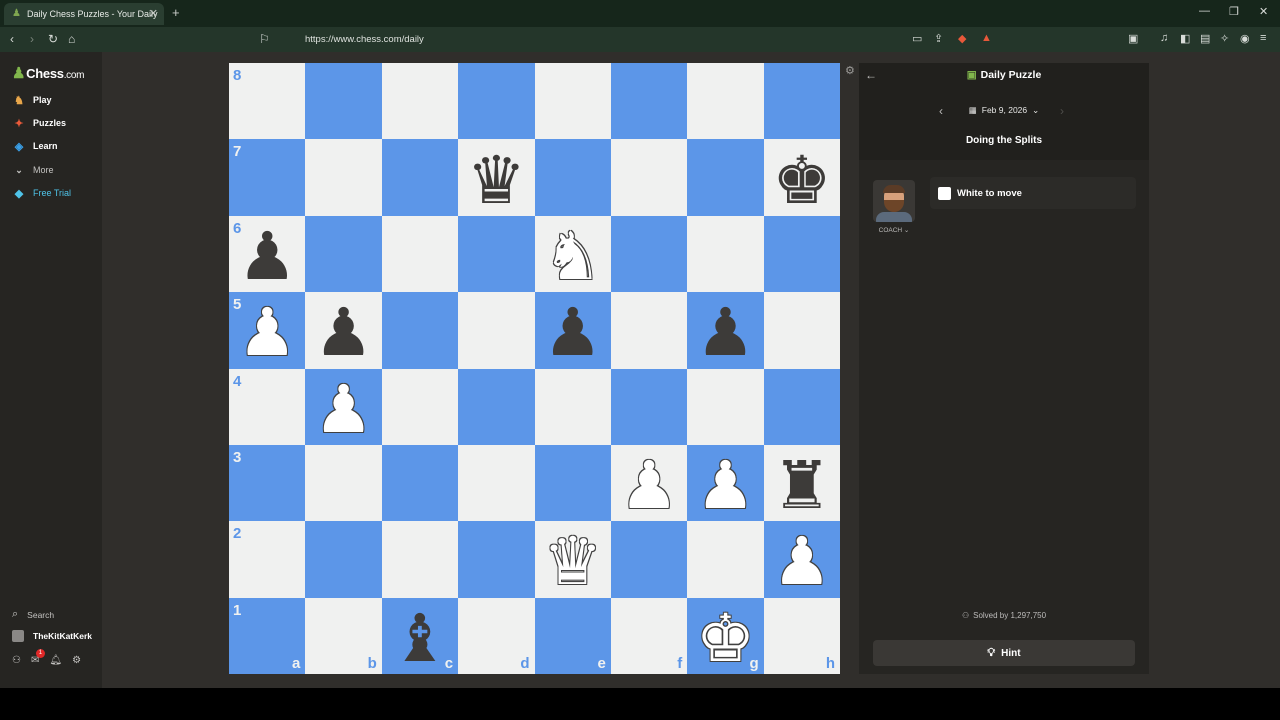 This screenshot has height=720, width=1280. I want to click on square-g5: ♟, so click(725, 330).